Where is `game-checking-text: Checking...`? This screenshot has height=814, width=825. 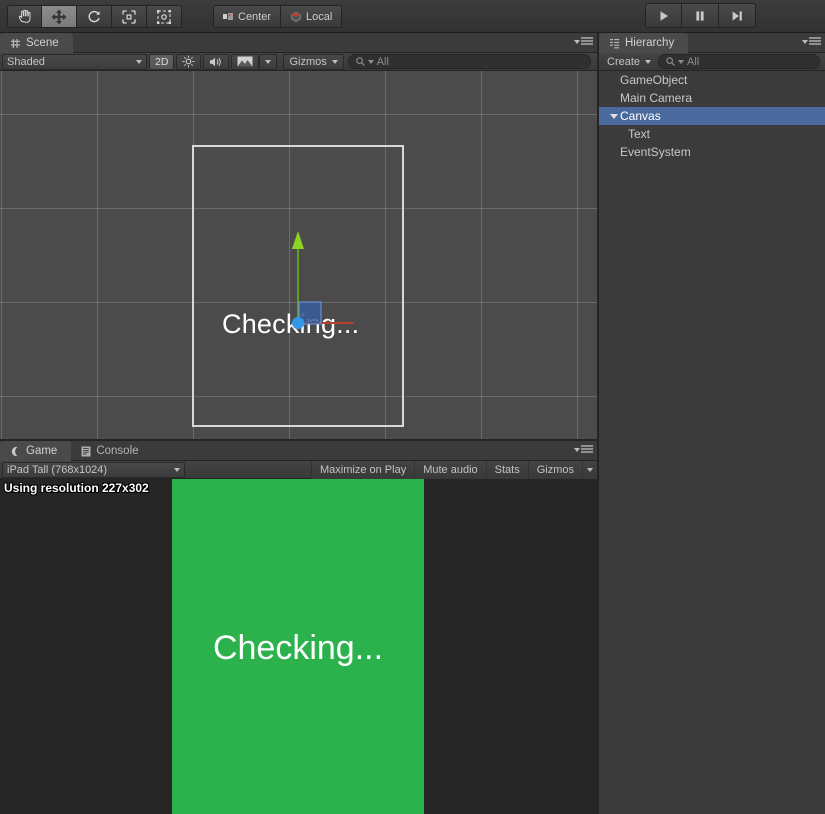
game-checking-text: Checking... is located at coordinates (298, 648).